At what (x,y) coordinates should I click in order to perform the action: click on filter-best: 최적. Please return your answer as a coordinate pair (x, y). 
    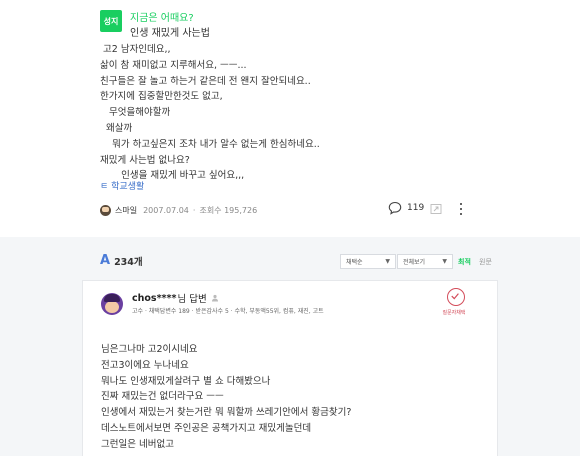
    Looking at the image, I should click on (464, 262).